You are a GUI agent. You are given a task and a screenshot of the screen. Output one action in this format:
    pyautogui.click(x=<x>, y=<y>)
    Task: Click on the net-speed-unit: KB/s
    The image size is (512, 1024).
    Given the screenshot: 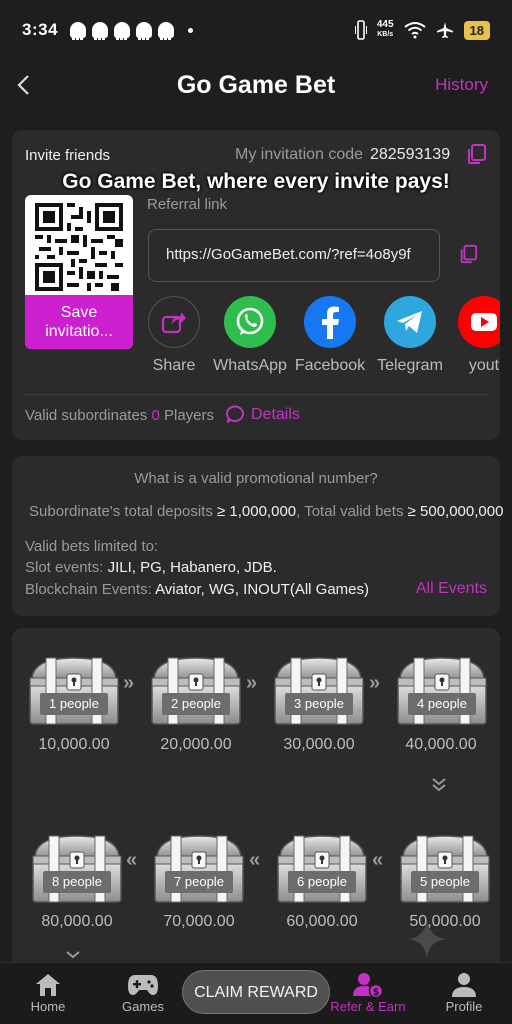 What is the action you would take?
    pyautogui.click(x=385, y=34)
    